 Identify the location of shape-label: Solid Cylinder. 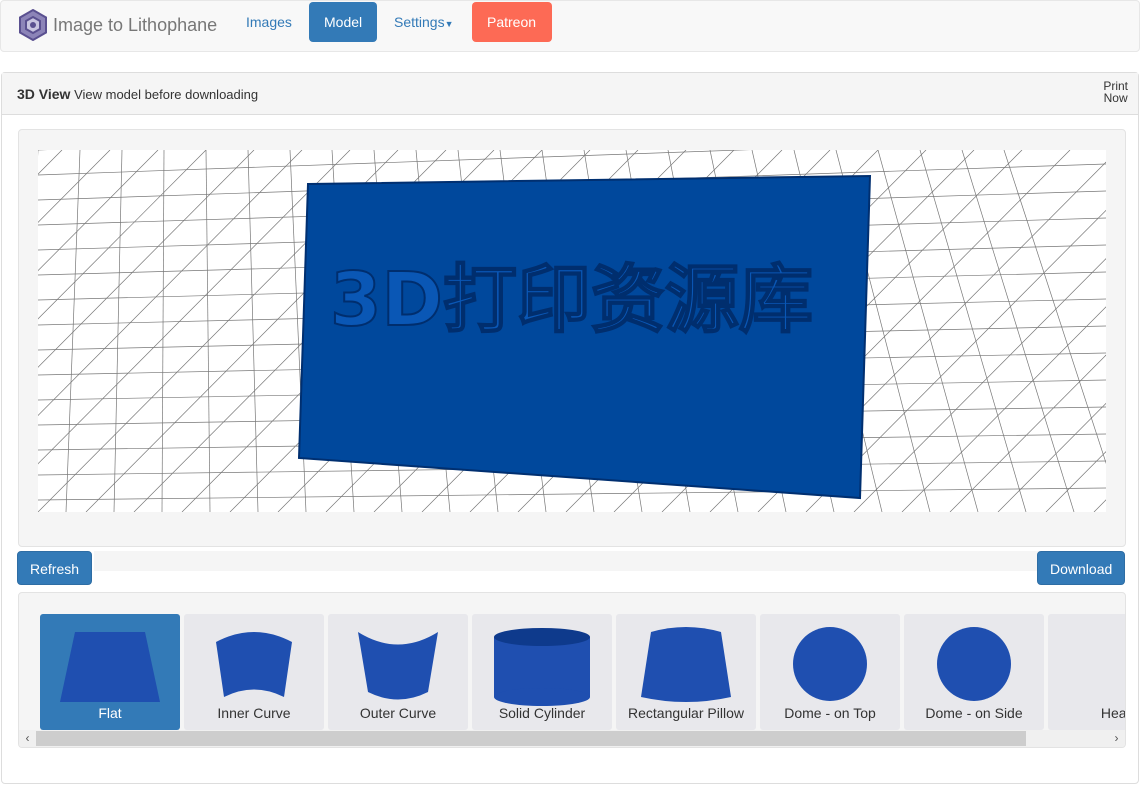
(542, 713).